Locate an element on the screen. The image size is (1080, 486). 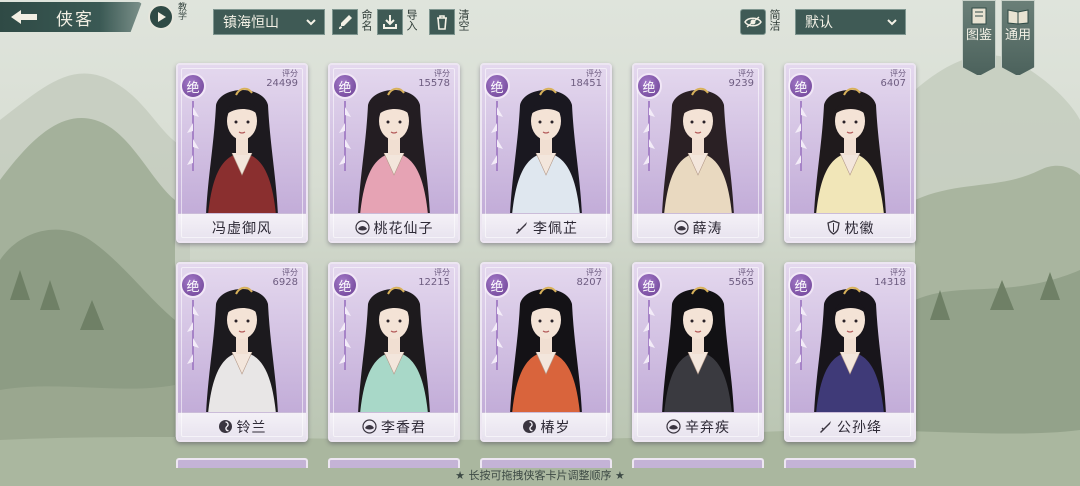
score-box: 评分 12215 is located at coordinates (434, 278).